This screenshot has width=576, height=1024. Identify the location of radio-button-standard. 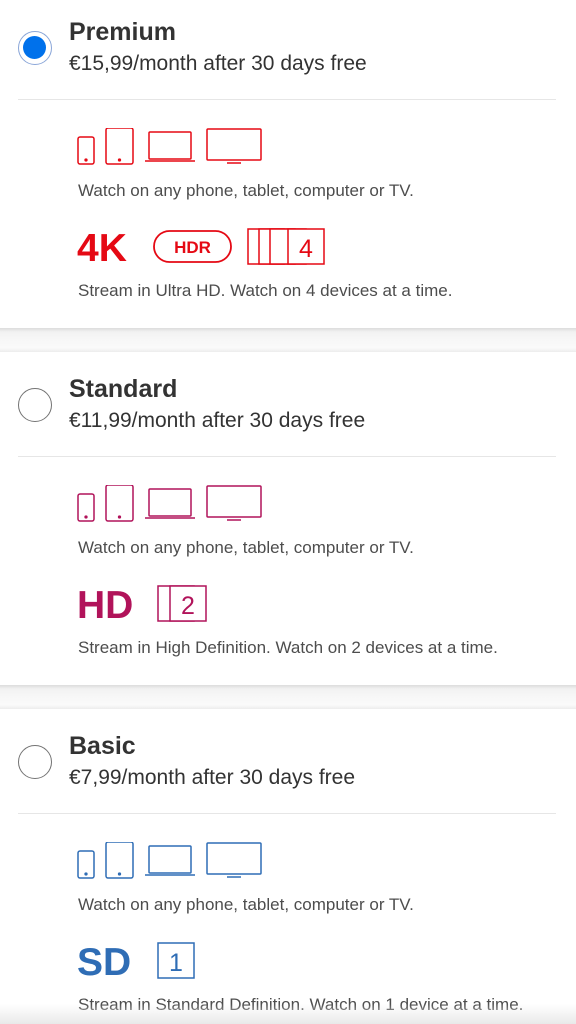
(35, 405).